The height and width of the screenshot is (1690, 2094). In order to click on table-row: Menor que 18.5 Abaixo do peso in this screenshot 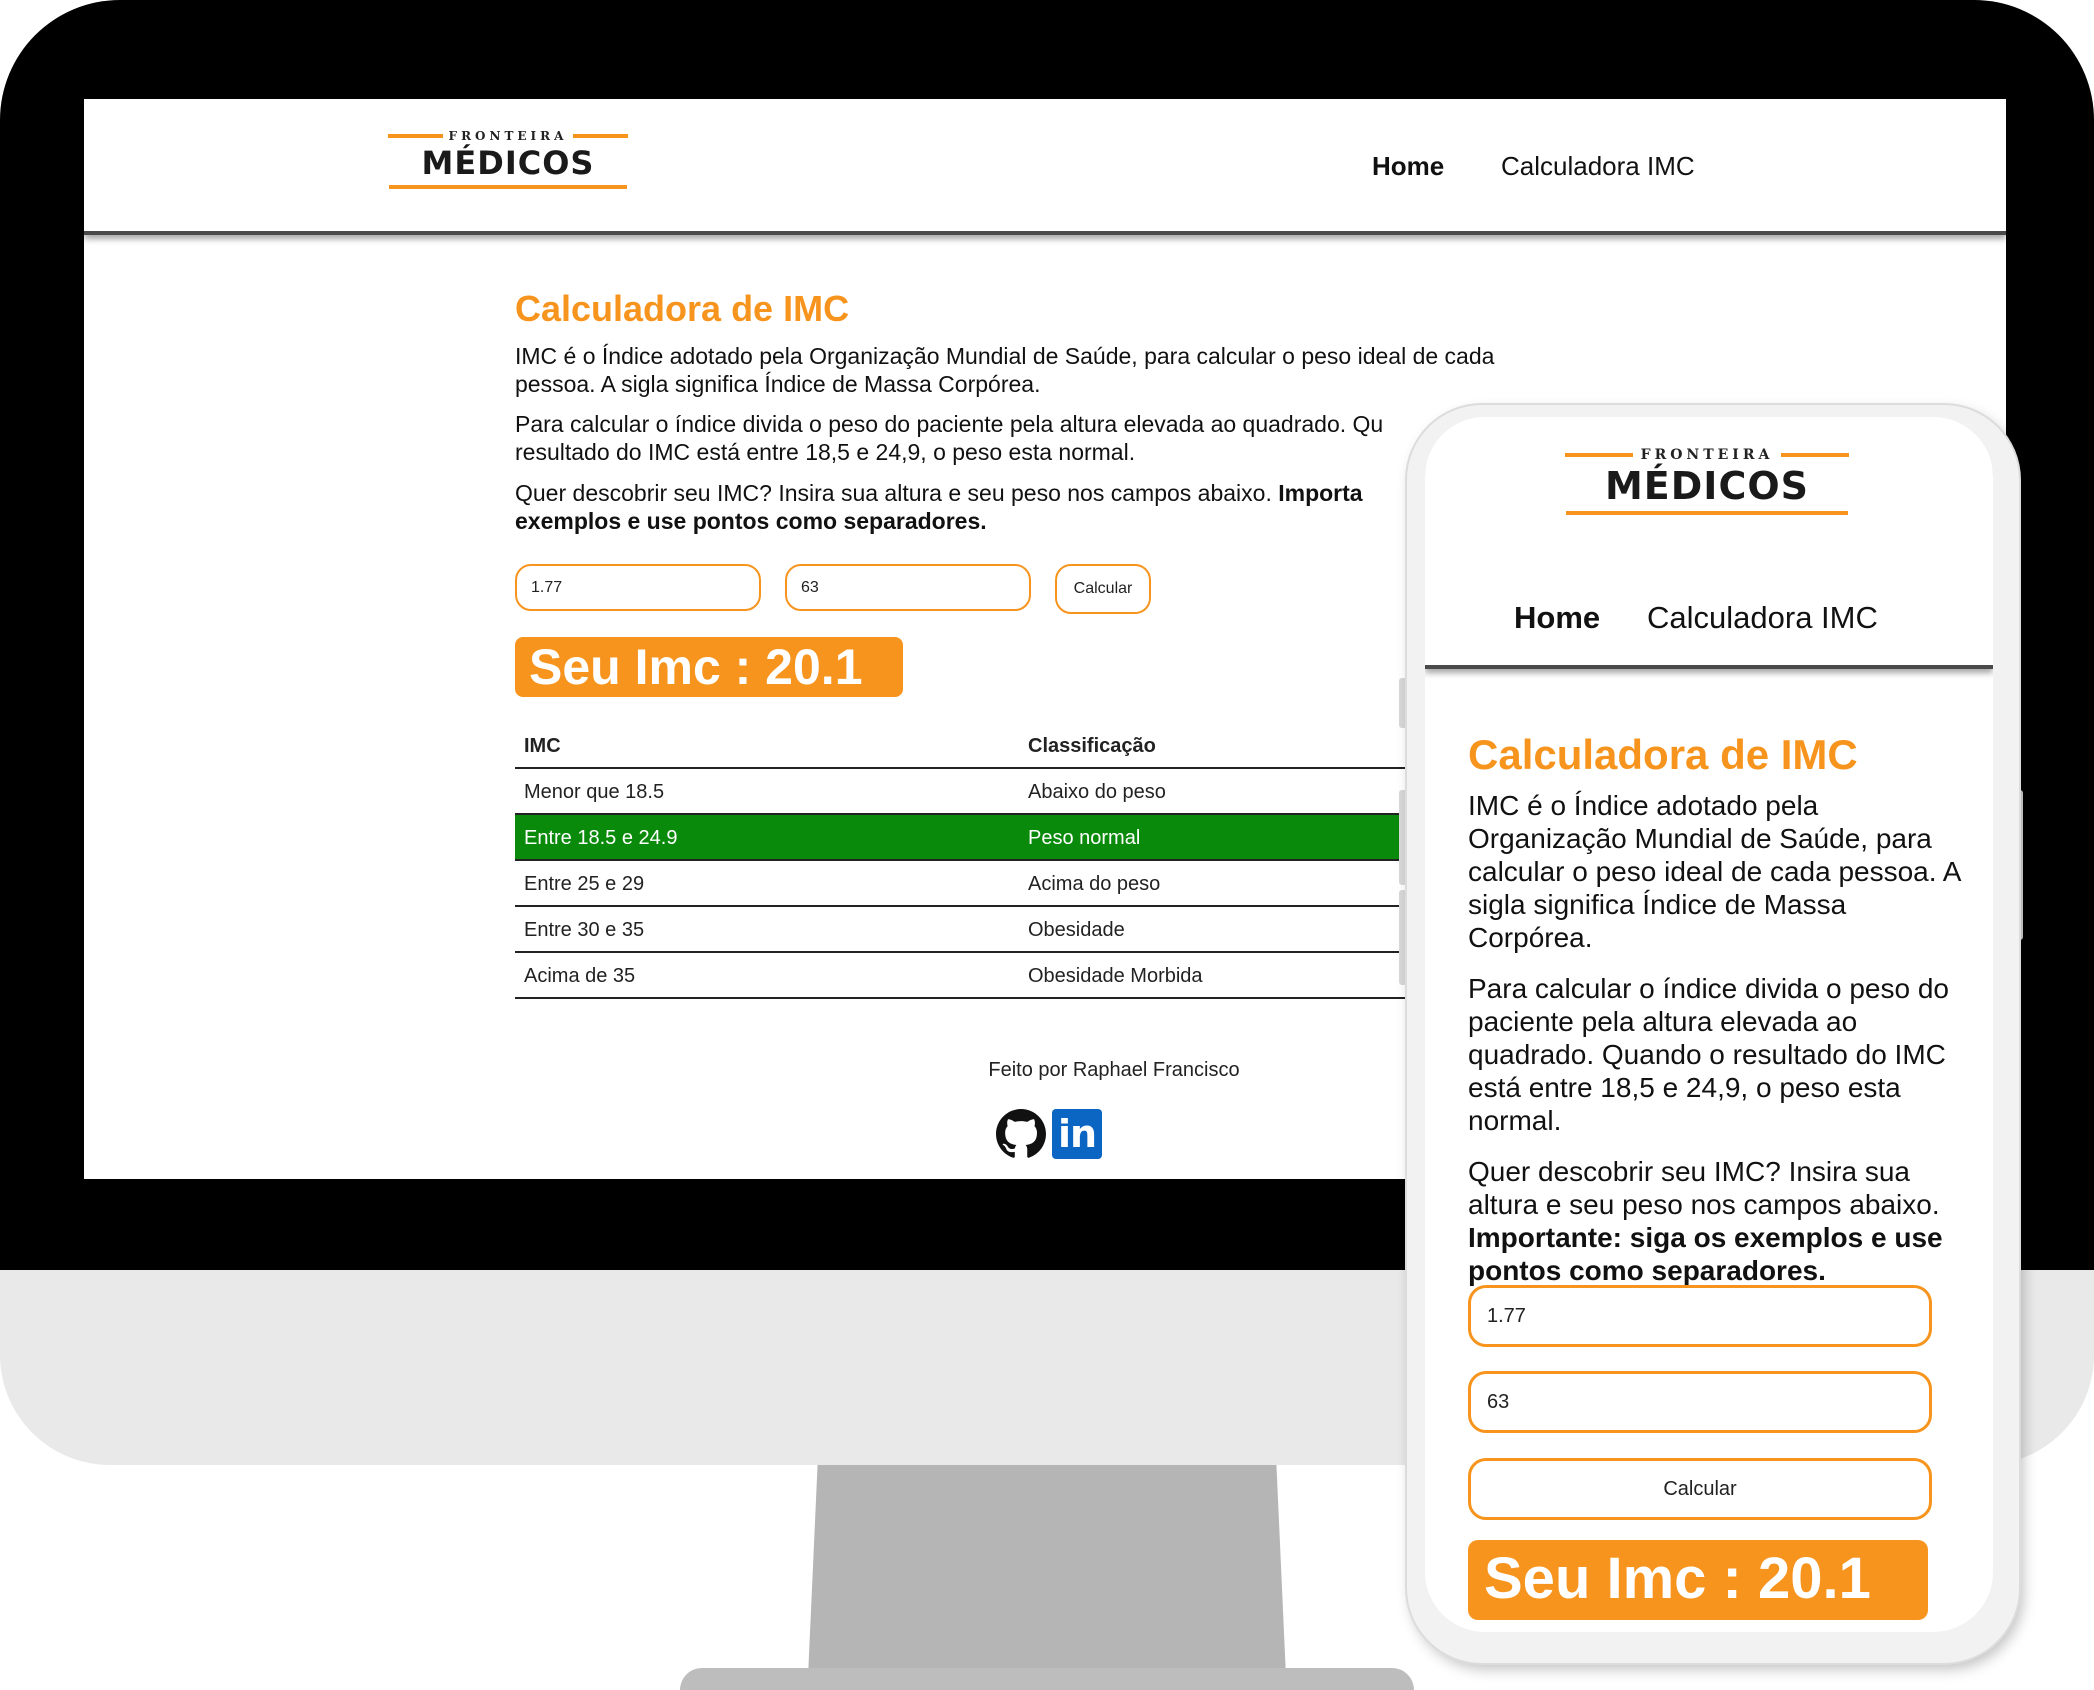, I will do `click(1015, 792)`.